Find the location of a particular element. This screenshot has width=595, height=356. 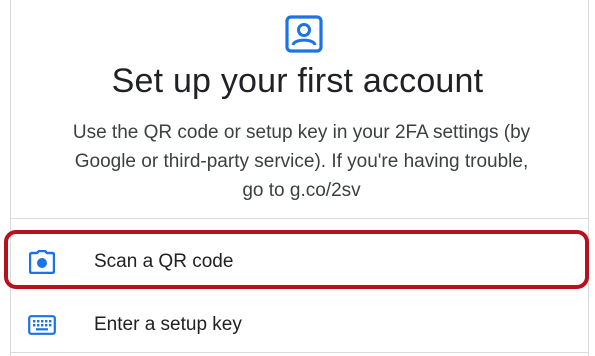

page-title: Set up your first account is located at coordinates (297, 81).